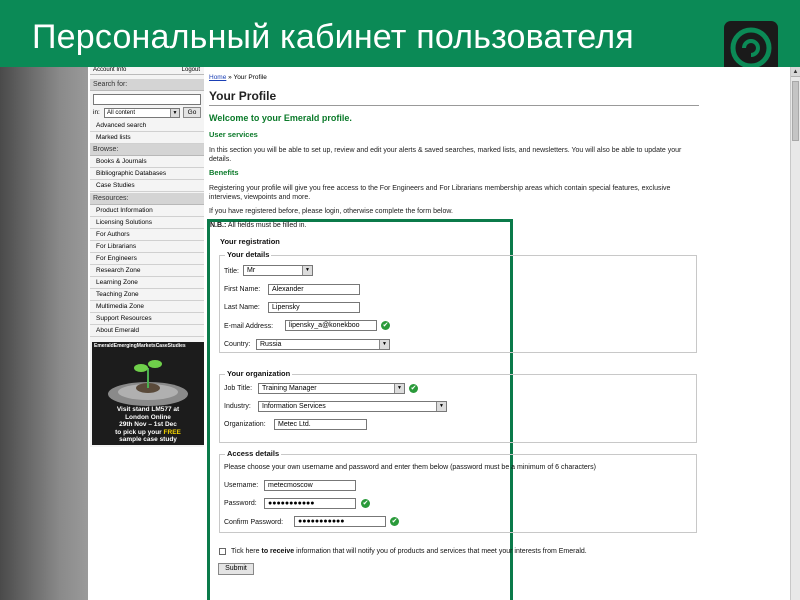 Image resolution: width=800 pixels, height=600 pixels. What do you see at coordinates (278, 551) in the screenshot?
I see `newsletter-label-bold: to receive` at bounding box center [278, 551].